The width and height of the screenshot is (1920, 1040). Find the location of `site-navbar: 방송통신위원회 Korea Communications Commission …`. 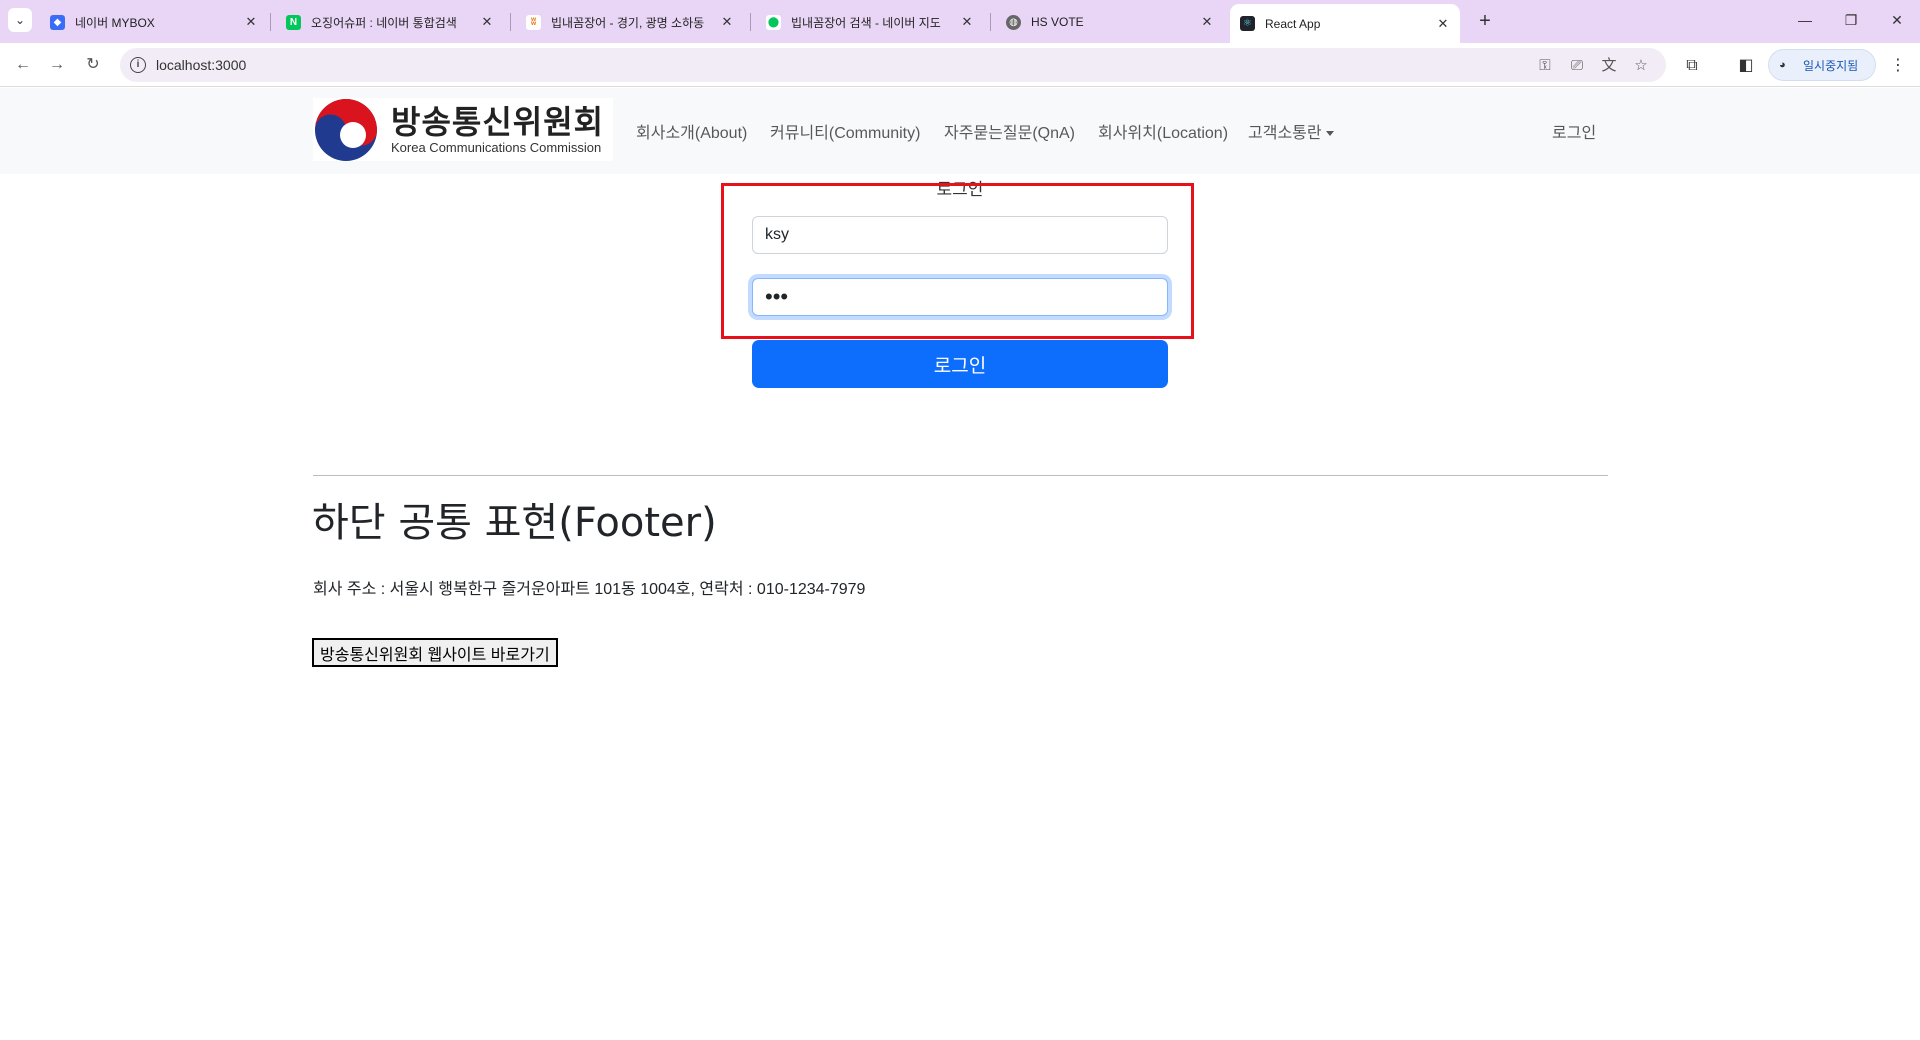

site-navbar: 방송통신위원회 Korea Communications Commission … is located at coordinates (960, 131).